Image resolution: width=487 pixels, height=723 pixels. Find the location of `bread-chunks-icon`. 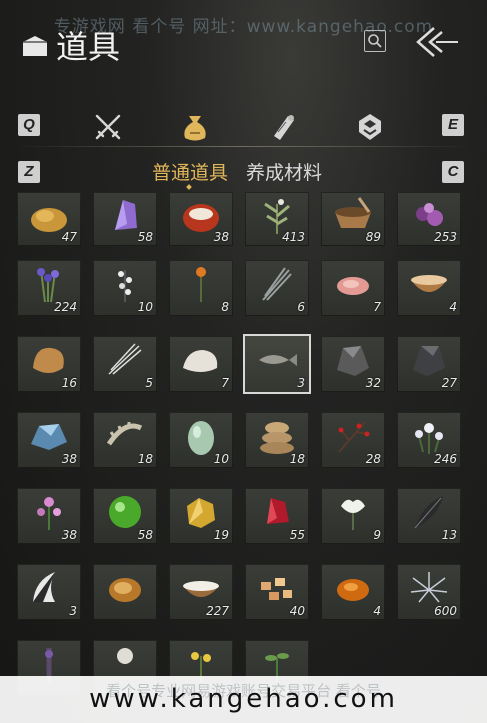

bread-chunks-icon is located at coordinates (276, 589).